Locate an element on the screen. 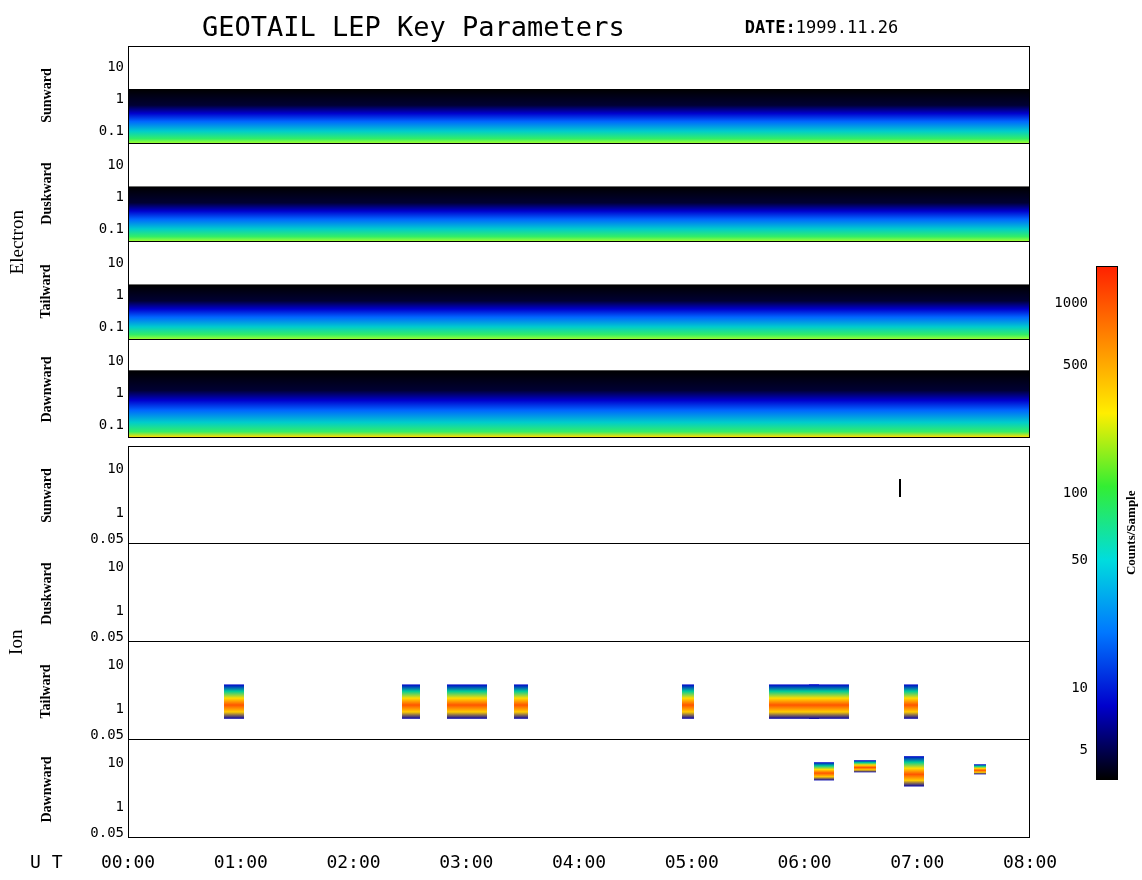  colorbar-tick-label: 50 is located at coordinates (1079, 558).